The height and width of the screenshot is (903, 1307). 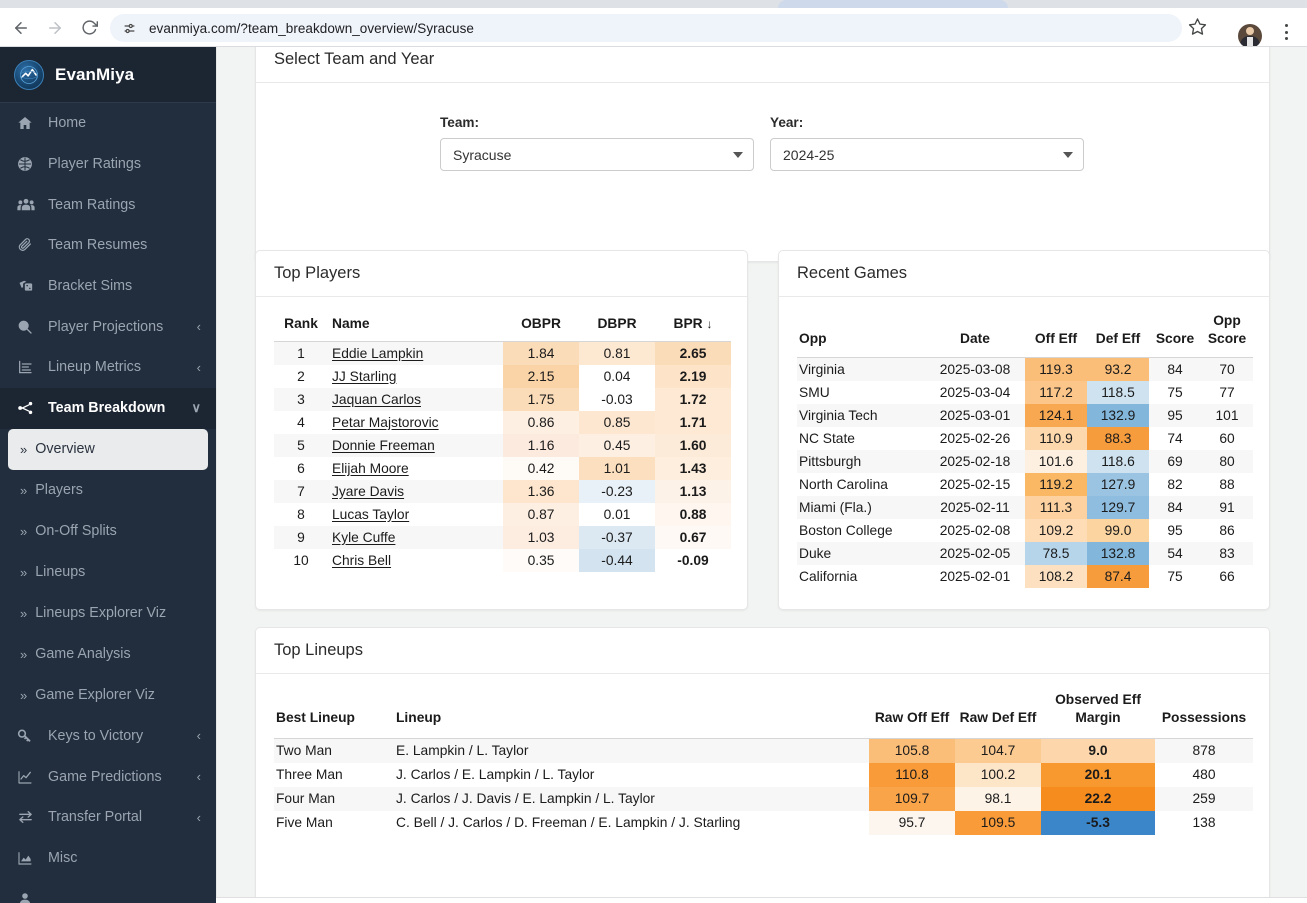 I want to click on column-header-best-lineup: Best Lineup, so click(x=334, y=712).